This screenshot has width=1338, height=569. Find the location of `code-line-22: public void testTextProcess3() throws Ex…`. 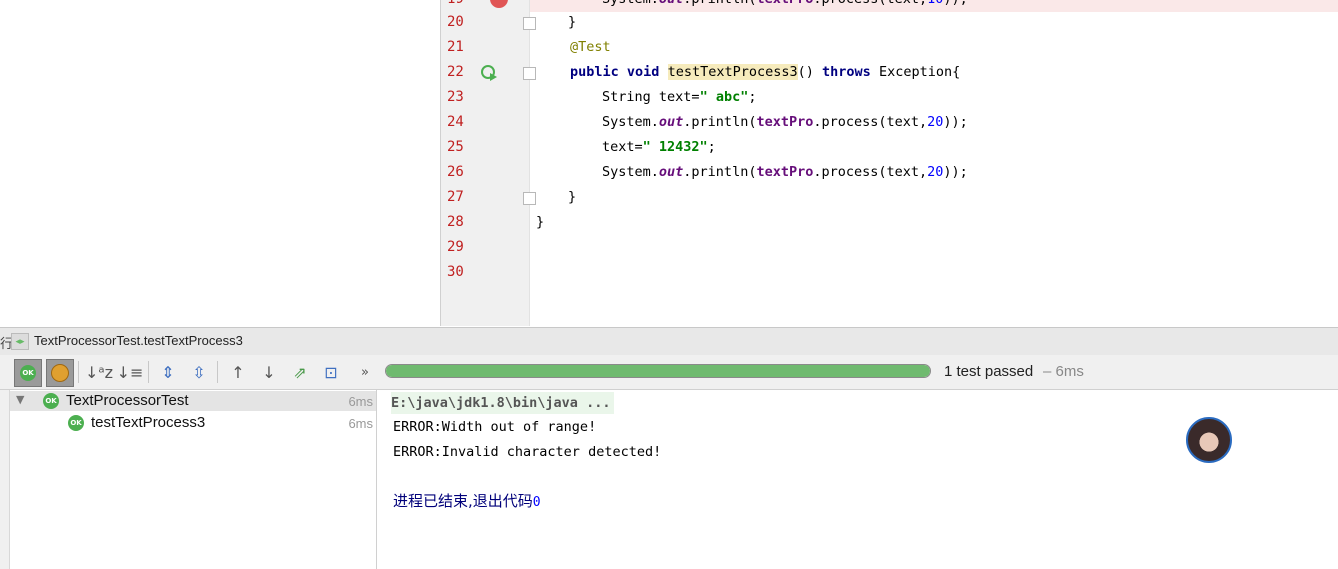

code-line-22: public void testTextProcess3() throws Ex… is located at coordinates (765, 72).